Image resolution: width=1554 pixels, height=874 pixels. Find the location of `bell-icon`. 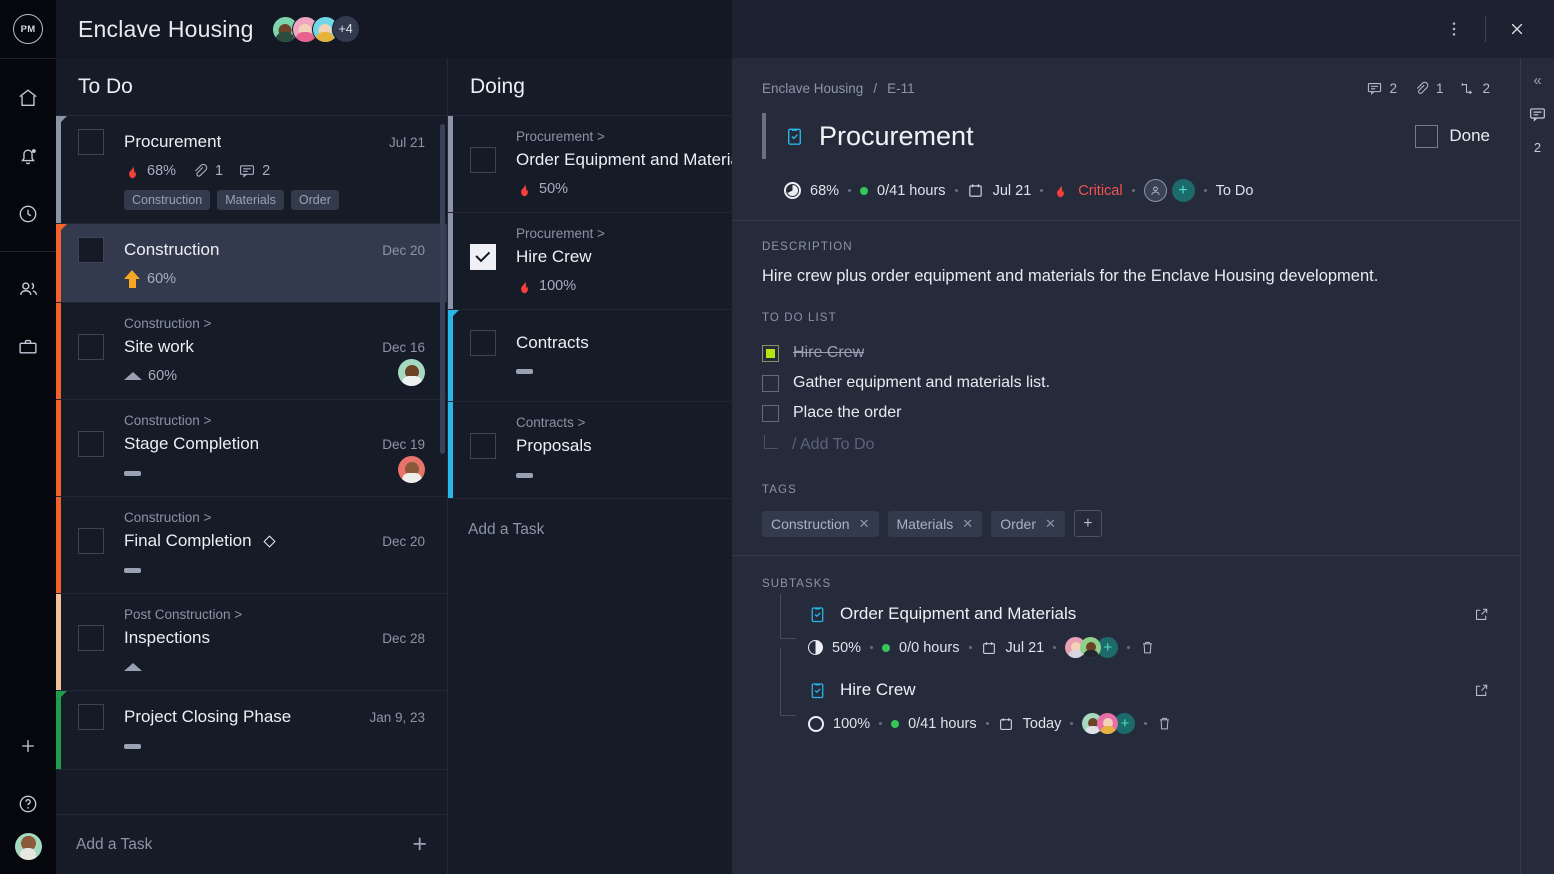

bell-icon is located at coordinates (28, 156).